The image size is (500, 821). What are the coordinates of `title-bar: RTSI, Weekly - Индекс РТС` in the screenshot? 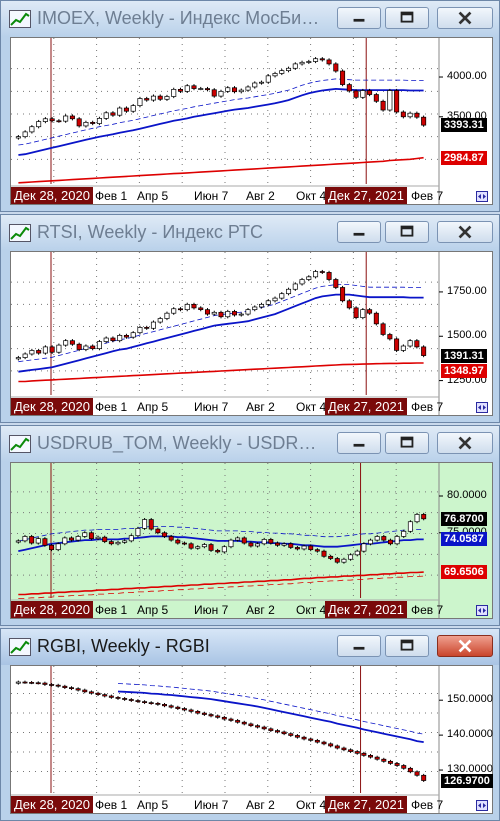 It's located at (250, 233).